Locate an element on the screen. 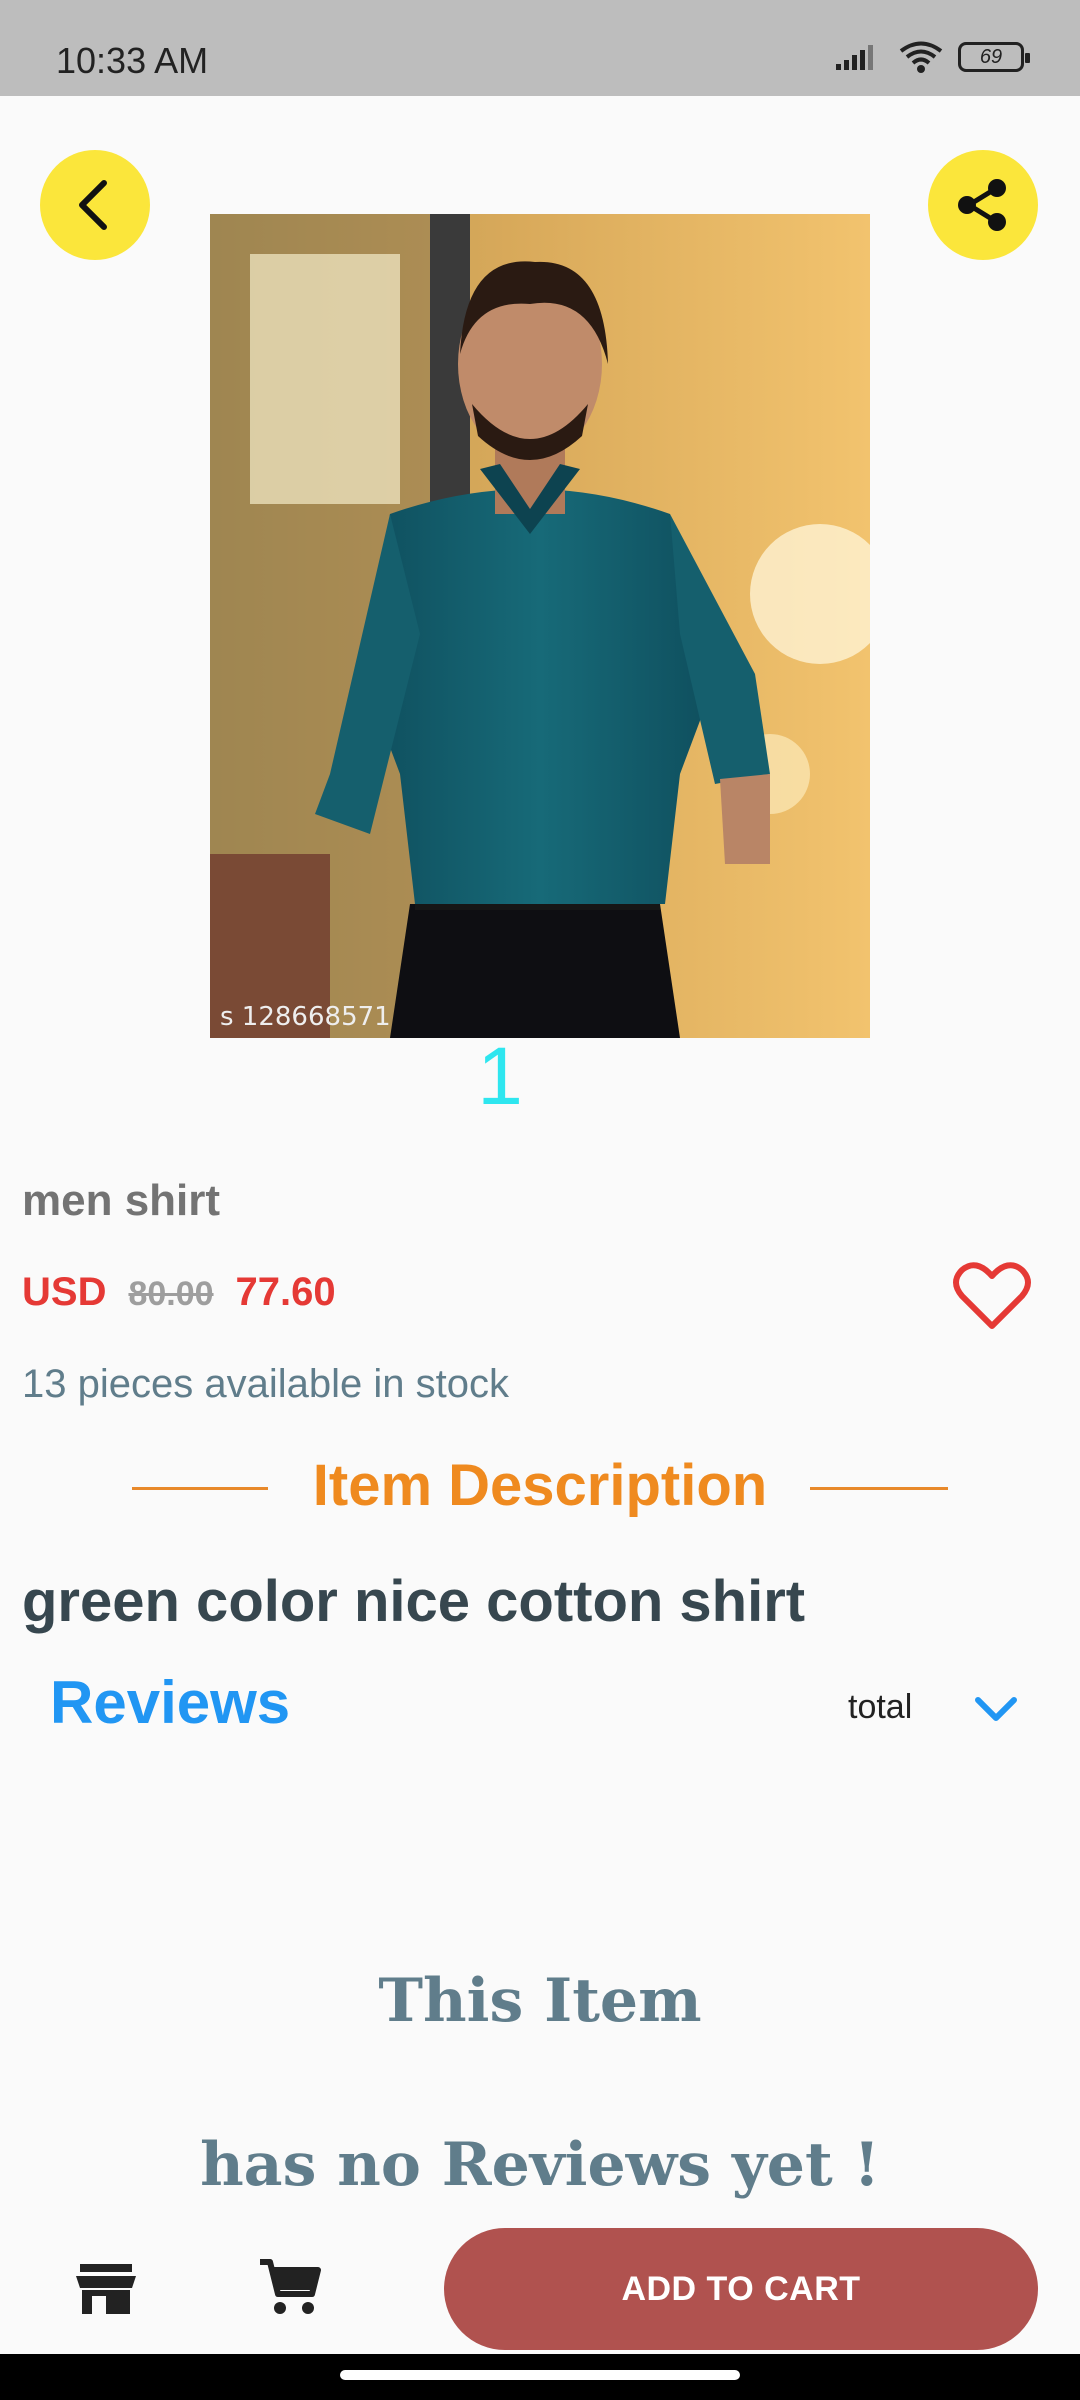 This screenshot has height=2400, width=1080. status-icons: 69 is located at coordinates (932, 57).